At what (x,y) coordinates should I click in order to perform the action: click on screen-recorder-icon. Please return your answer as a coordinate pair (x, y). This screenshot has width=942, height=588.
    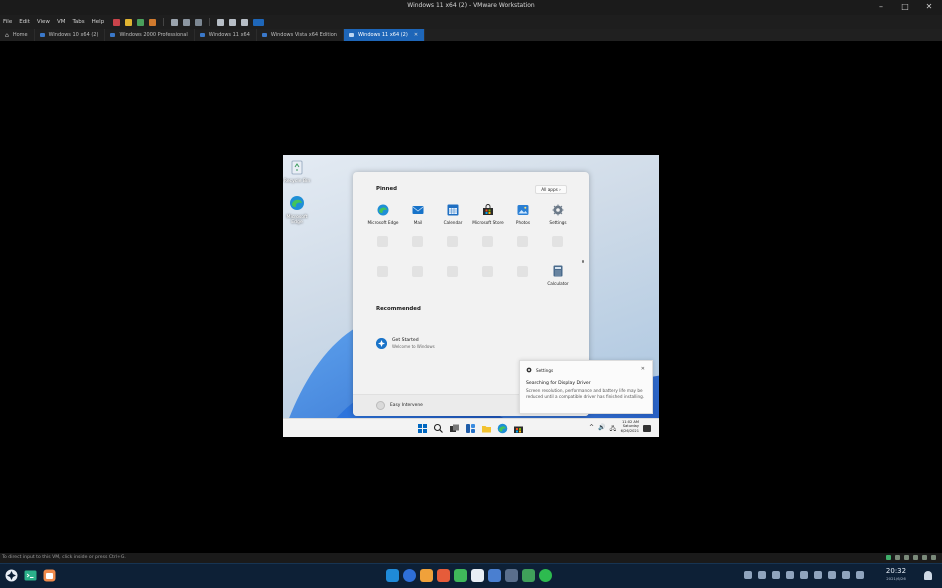
    Looking at the image, I should click on (762, 575).